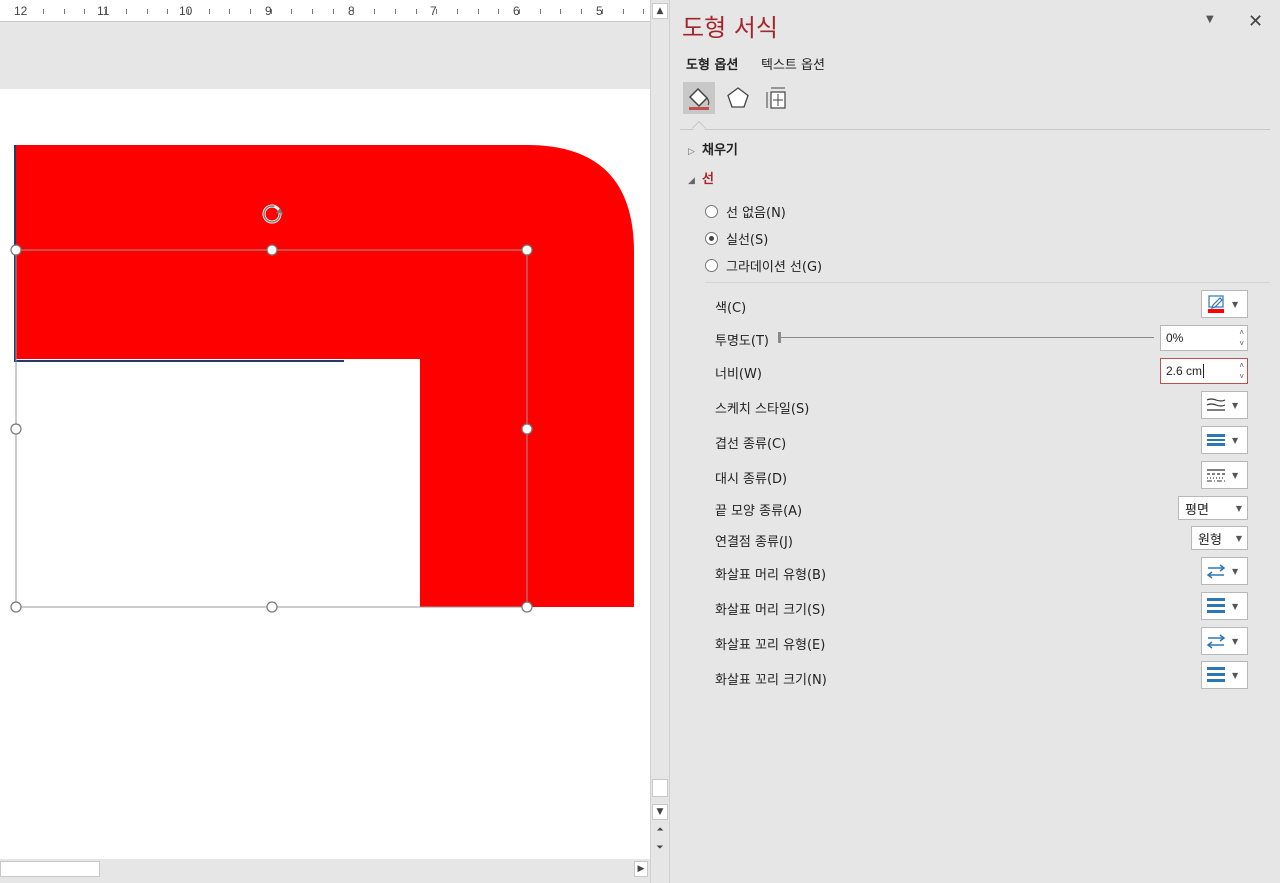  I want to click on size-properties-icon, so click(777, 98).